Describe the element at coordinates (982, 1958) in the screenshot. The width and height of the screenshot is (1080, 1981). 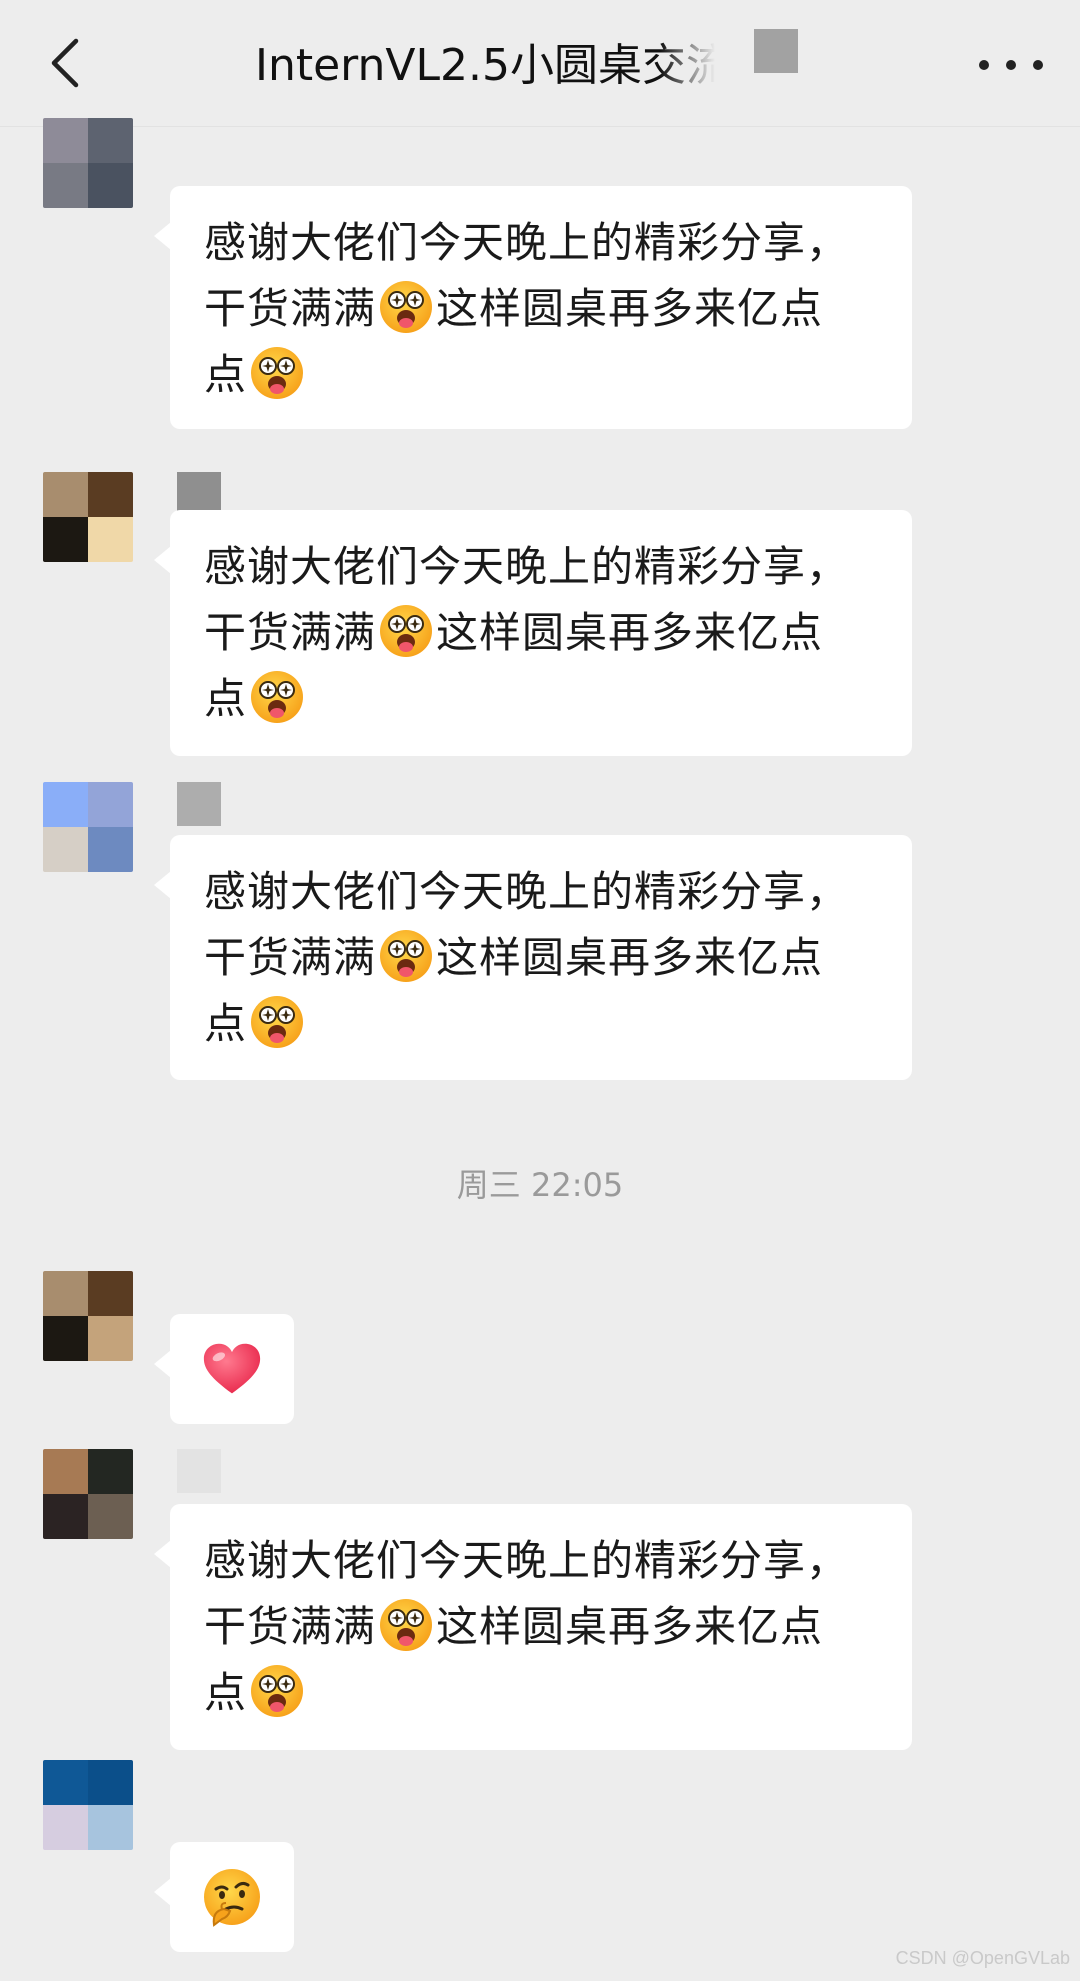
I see `watermark: CSDN @OpenGVLab` at that location.